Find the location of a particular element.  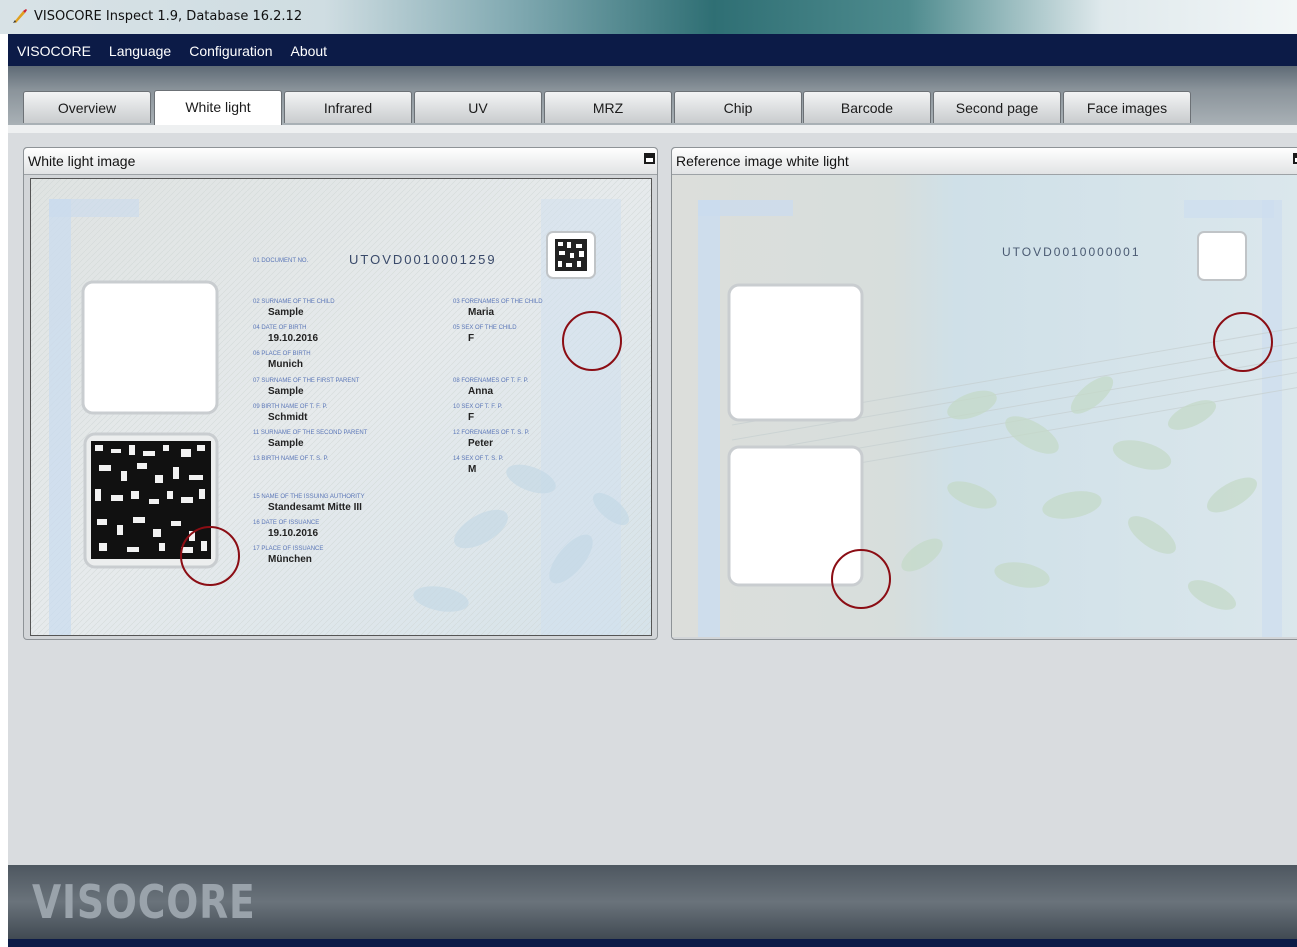

doc-no-value: UTOVD0010001259 is located at coordinates (423, 259).